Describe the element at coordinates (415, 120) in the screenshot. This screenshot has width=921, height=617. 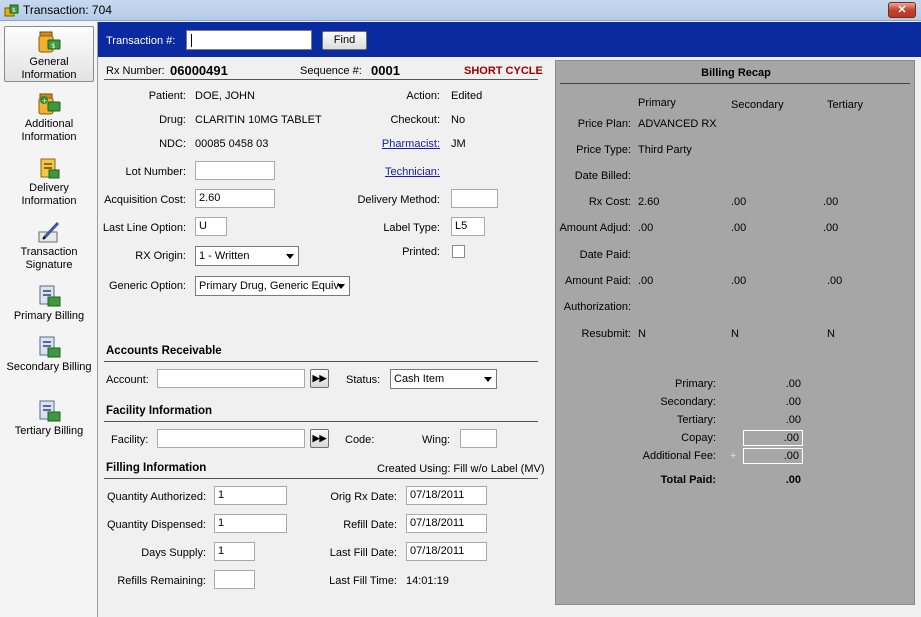
I see `checkout-label: Checkout:` at that location.